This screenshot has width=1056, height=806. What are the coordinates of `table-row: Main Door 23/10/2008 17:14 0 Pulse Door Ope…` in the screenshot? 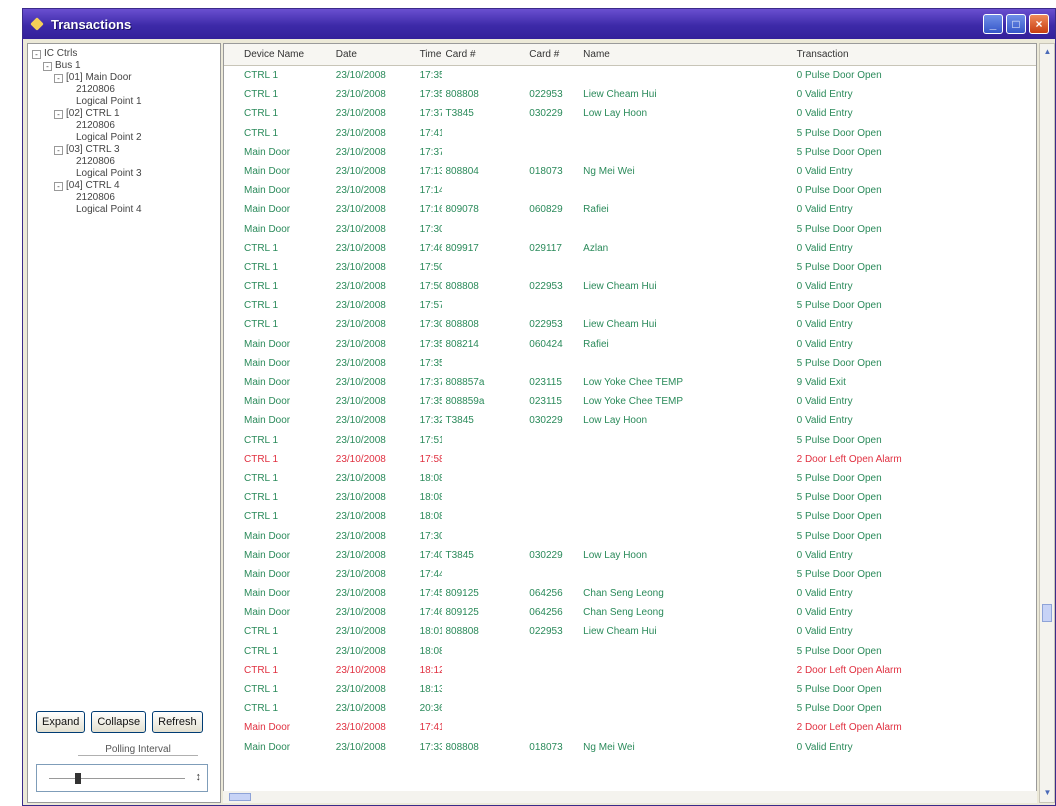 It's located at (630, 190).